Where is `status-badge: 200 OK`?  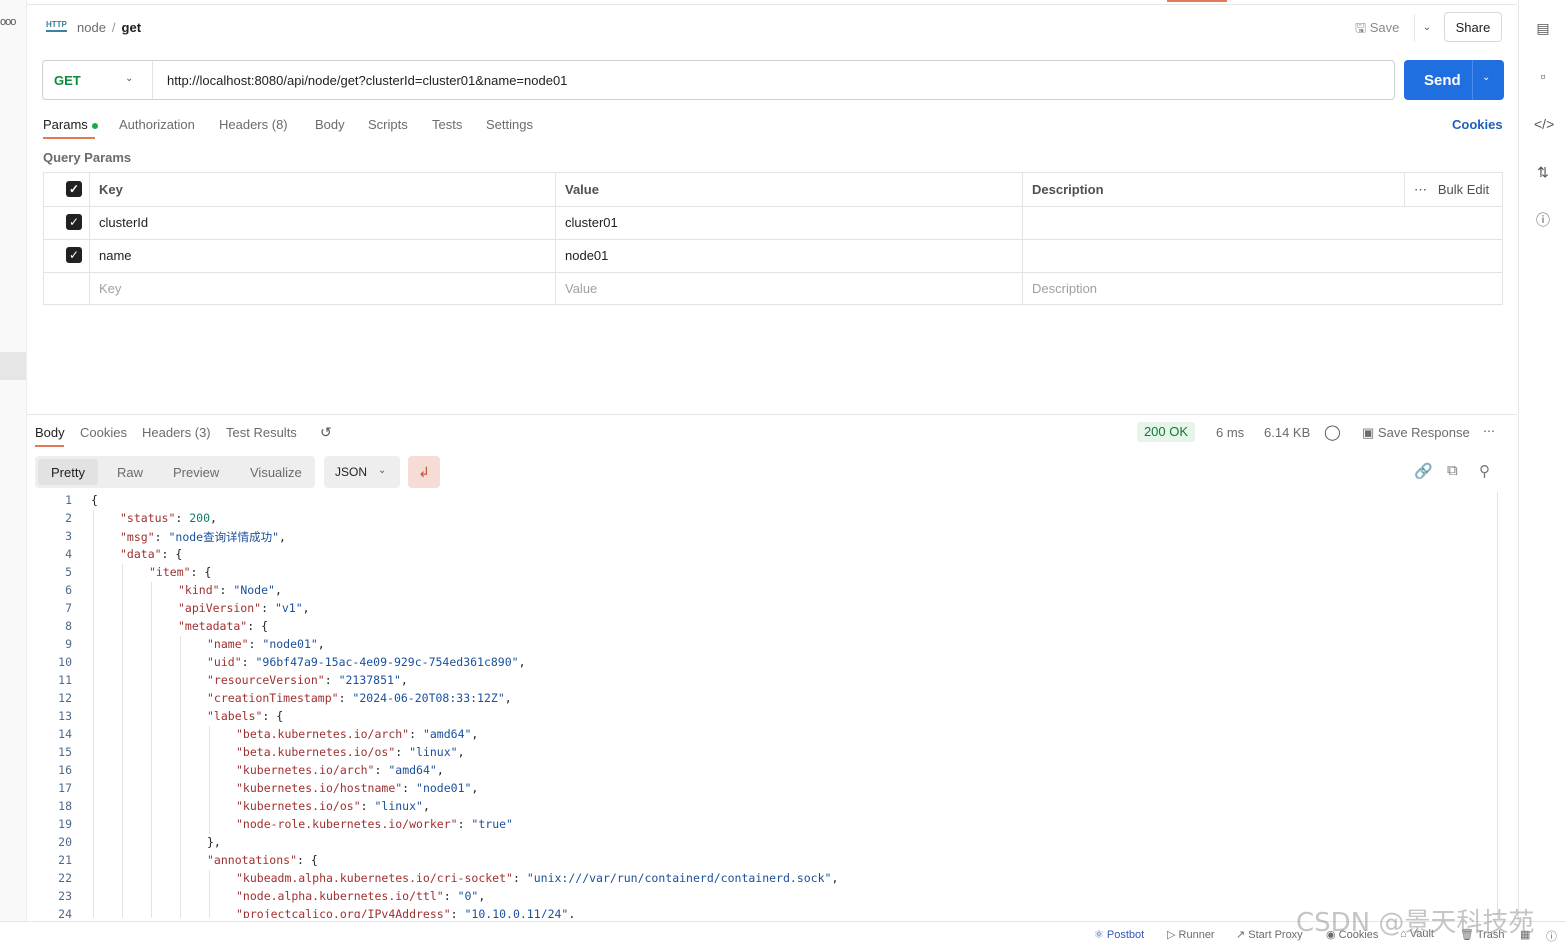
status-badge: 200 OK is located at coordinates (1166, 432).